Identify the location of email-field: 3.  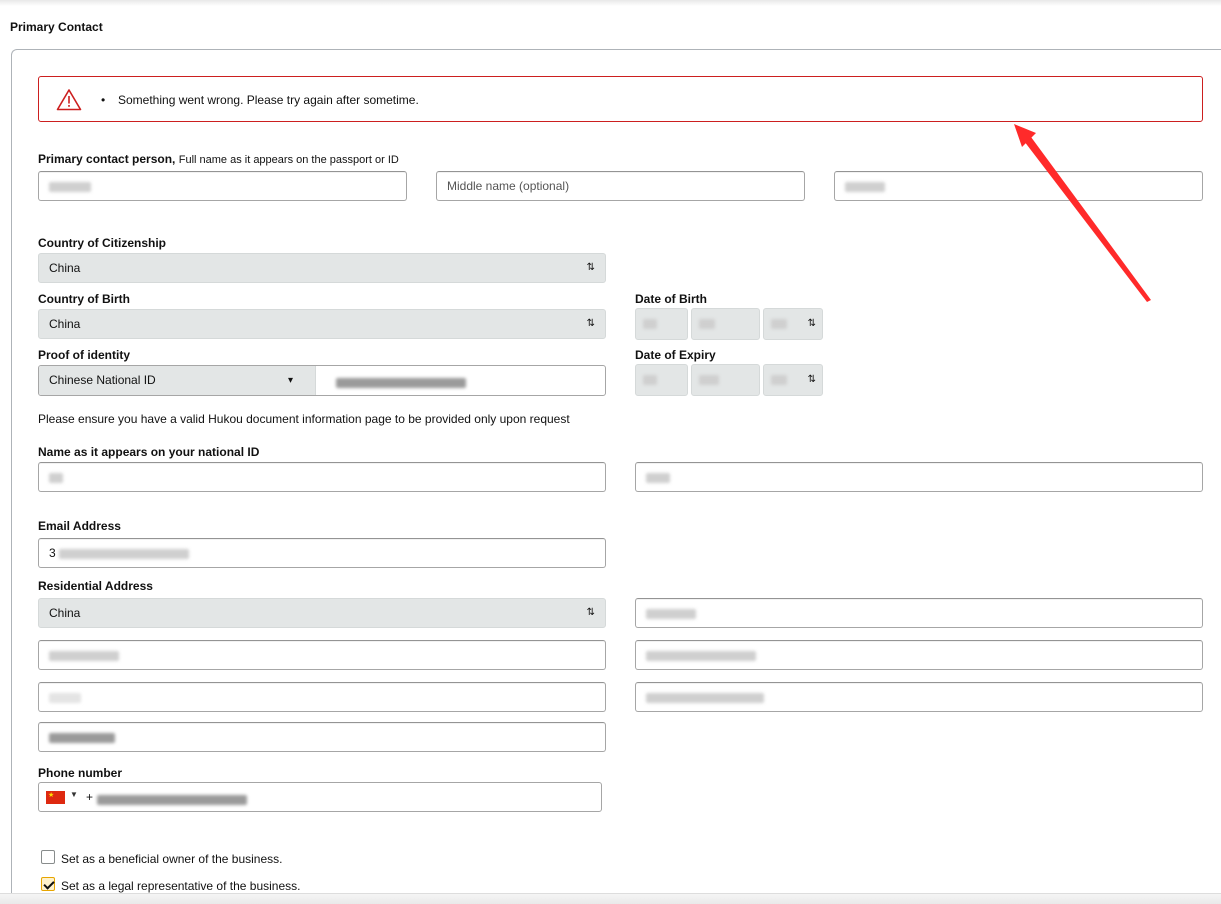
(322, 553).